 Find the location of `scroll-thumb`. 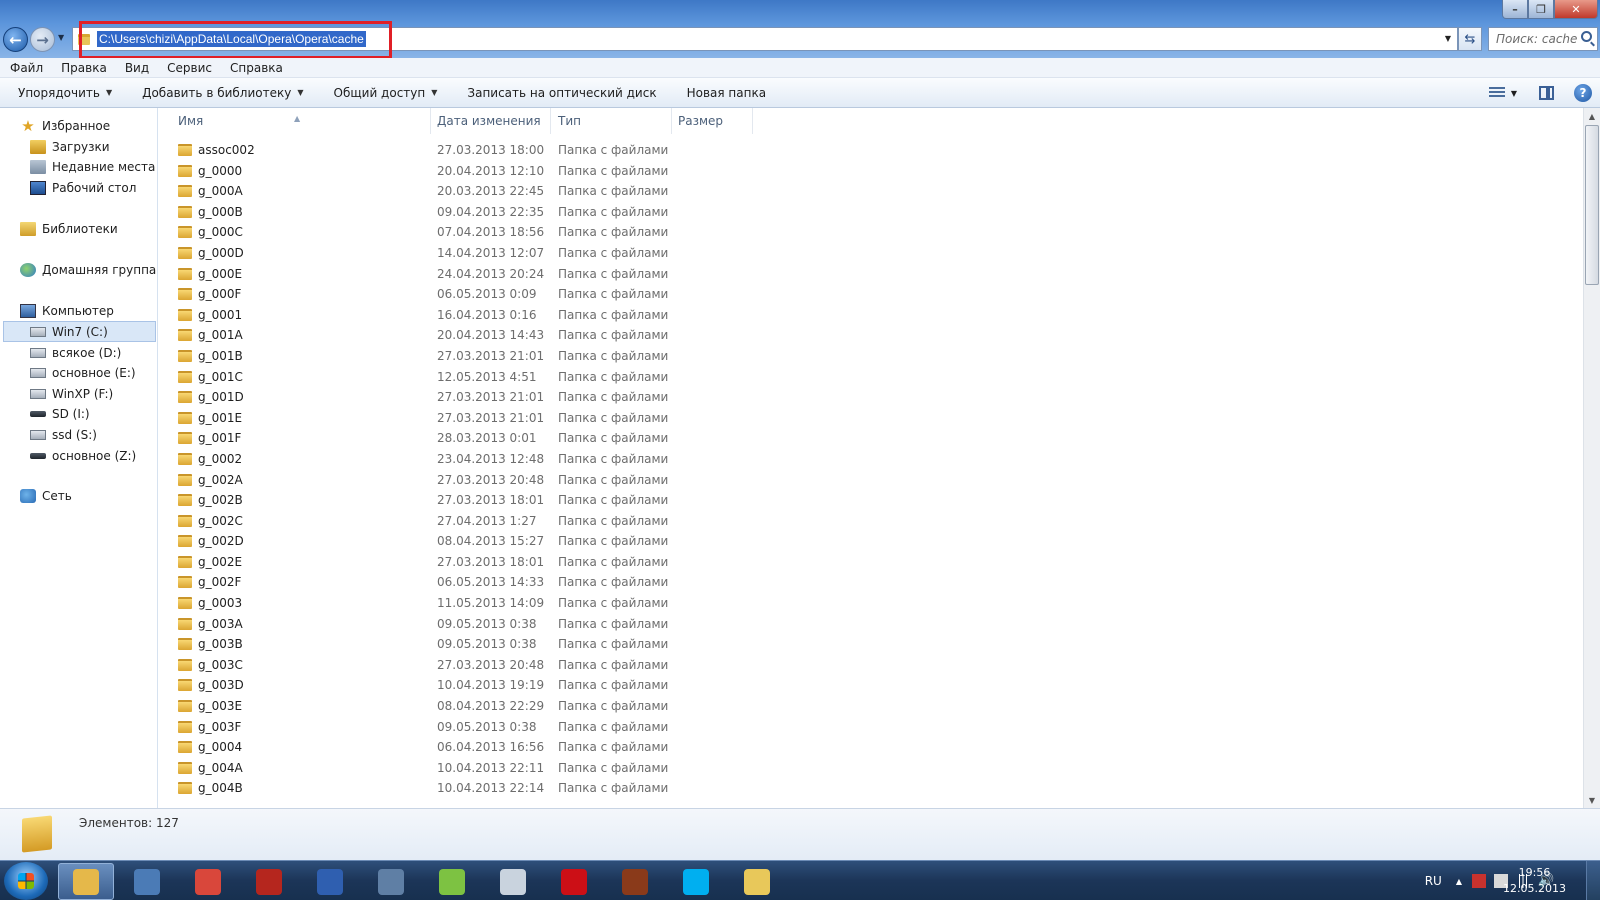

scroll-thumb is located at coordinates (1592, 205).